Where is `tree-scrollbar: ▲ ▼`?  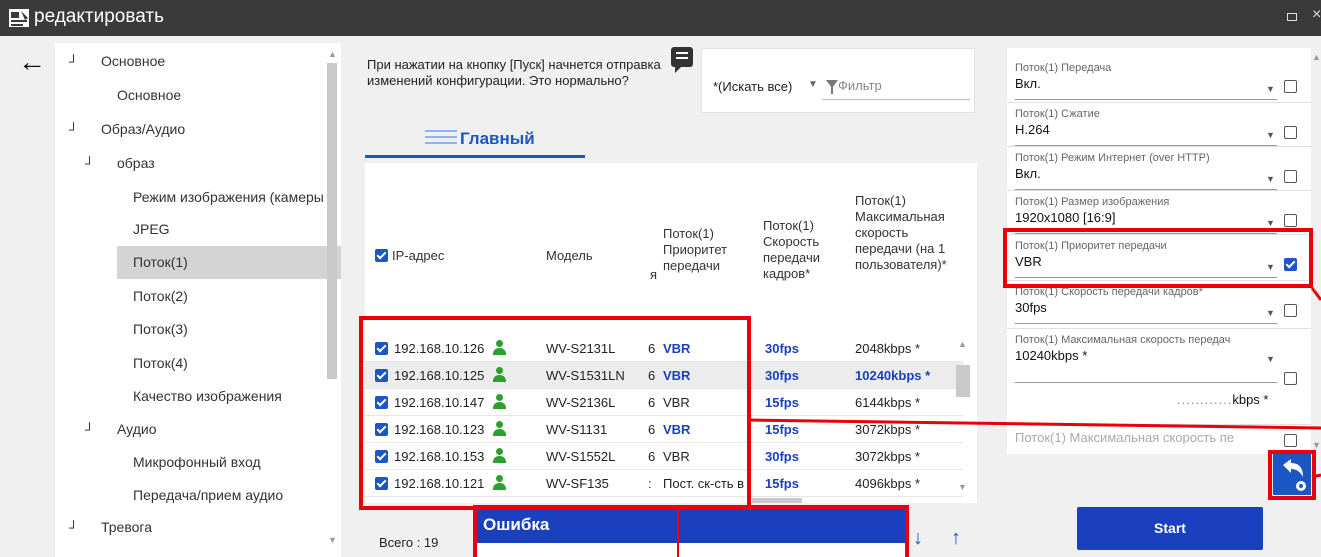 tree-scrollbar: ▲ ▼ is located at coordinates (332, 299).